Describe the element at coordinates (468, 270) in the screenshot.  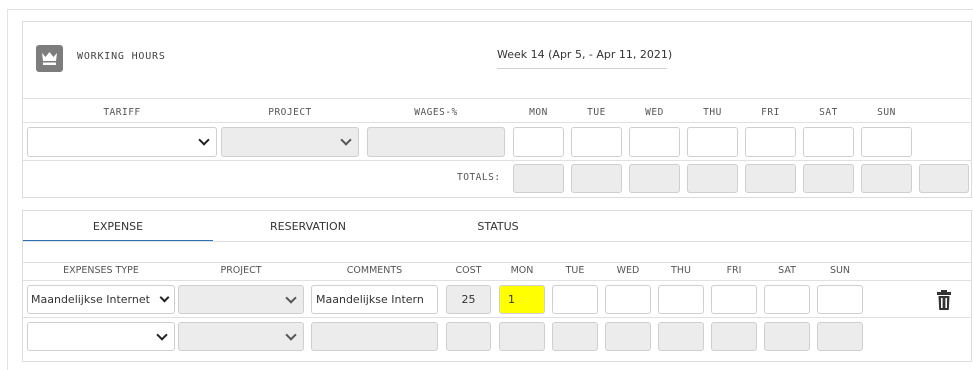
I see `col-header-cost: COST` at that location.